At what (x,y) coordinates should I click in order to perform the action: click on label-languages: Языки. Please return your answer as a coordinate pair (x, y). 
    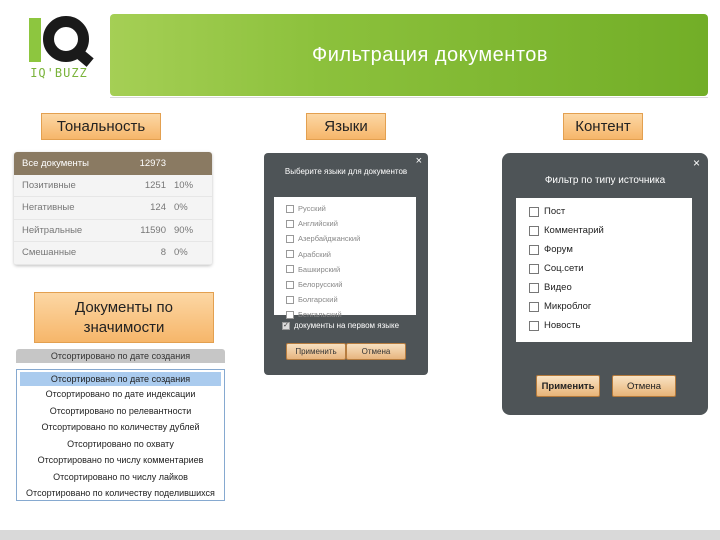
    Looking at the image, I should click on (346, 126).